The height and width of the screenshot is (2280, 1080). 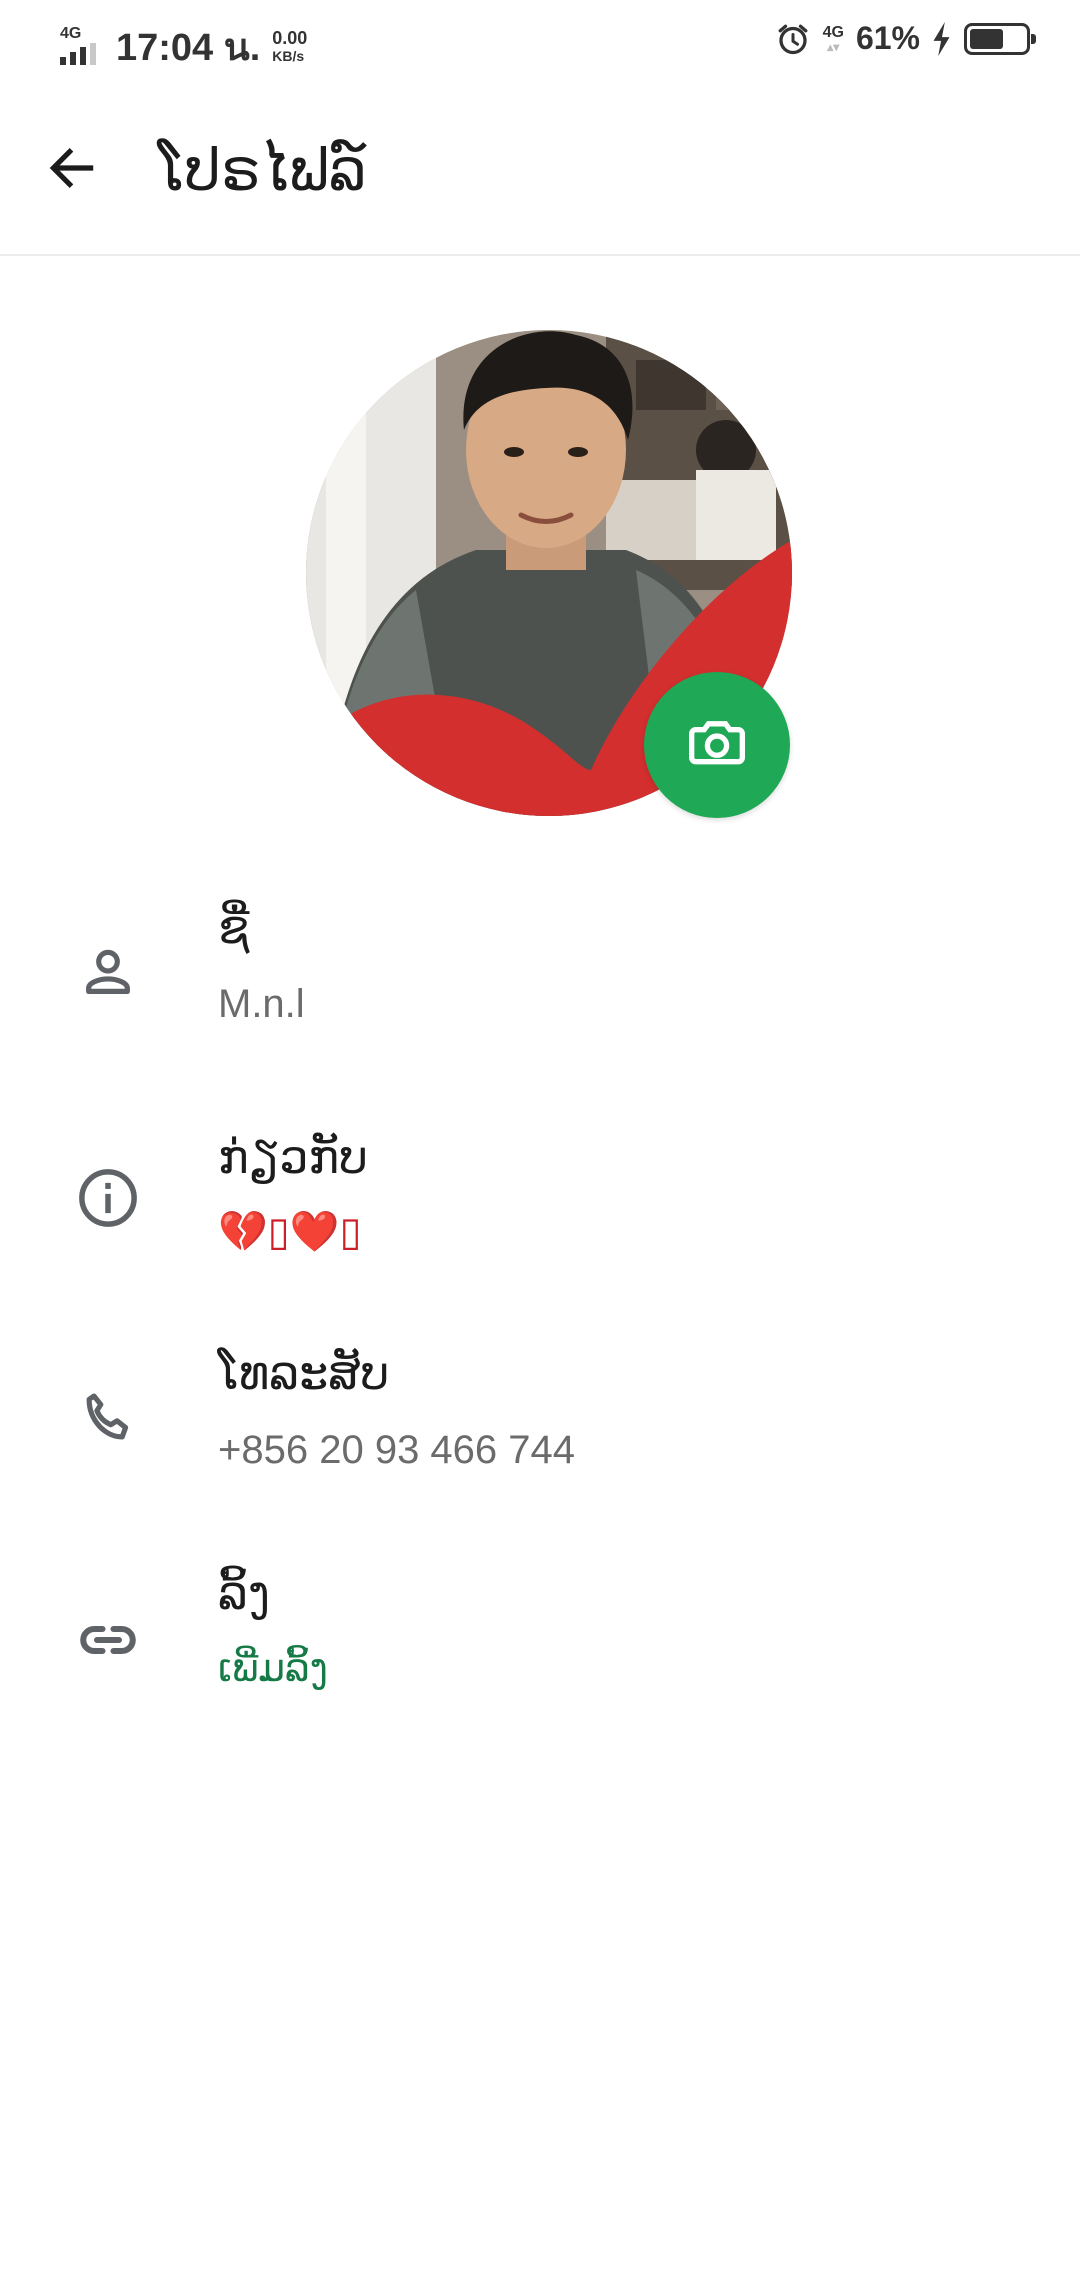 What do you see at coordinates (290, 1232) in the screenshot?
I see `about-value: 💔▯❤️▯` at bounding box center [290, 1232].